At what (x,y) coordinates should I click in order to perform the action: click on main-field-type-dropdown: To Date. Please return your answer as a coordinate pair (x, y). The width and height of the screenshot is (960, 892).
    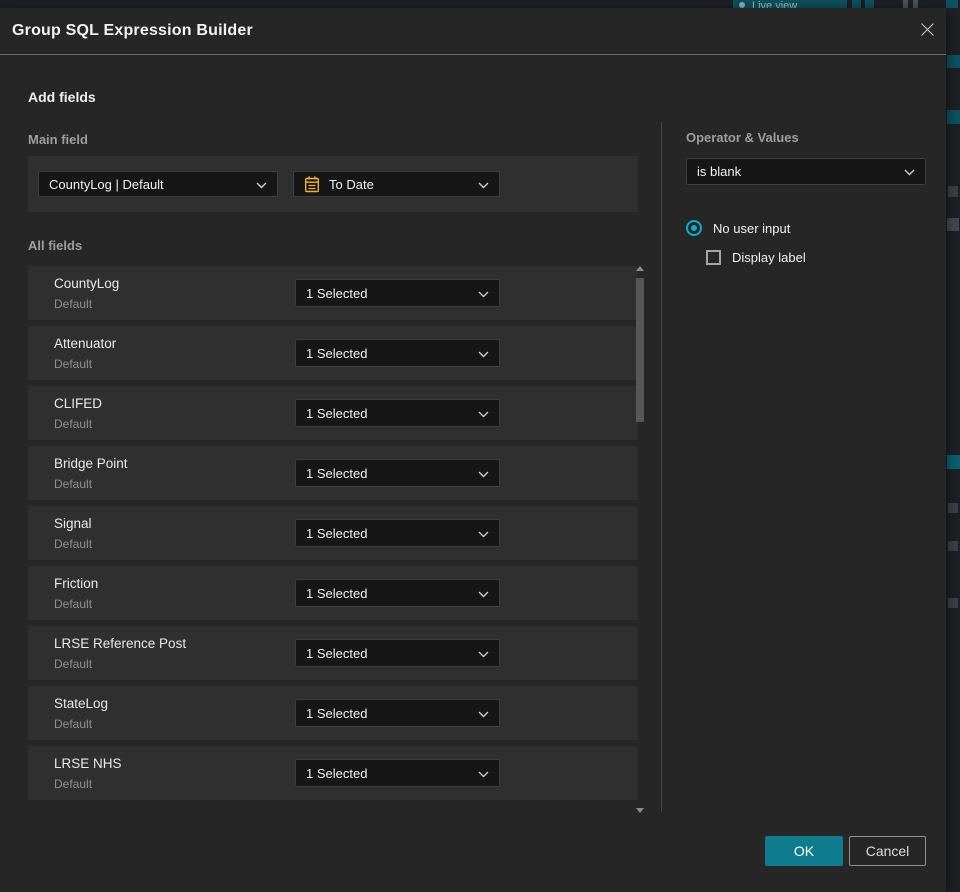
    Looking at the image, I should click on (396, 184).